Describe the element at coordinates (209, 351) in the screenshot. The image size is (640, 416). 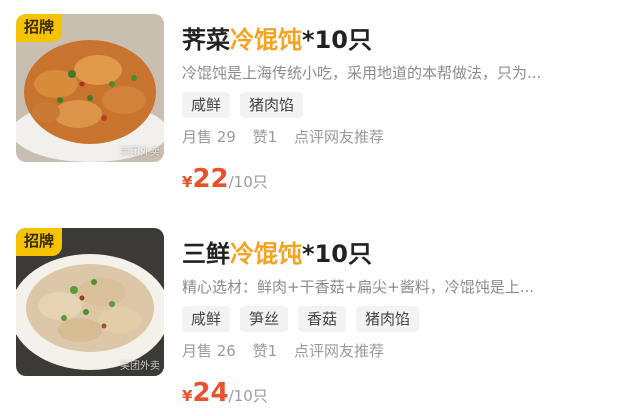
I see `monthly-sales: 月售 26` at that location.